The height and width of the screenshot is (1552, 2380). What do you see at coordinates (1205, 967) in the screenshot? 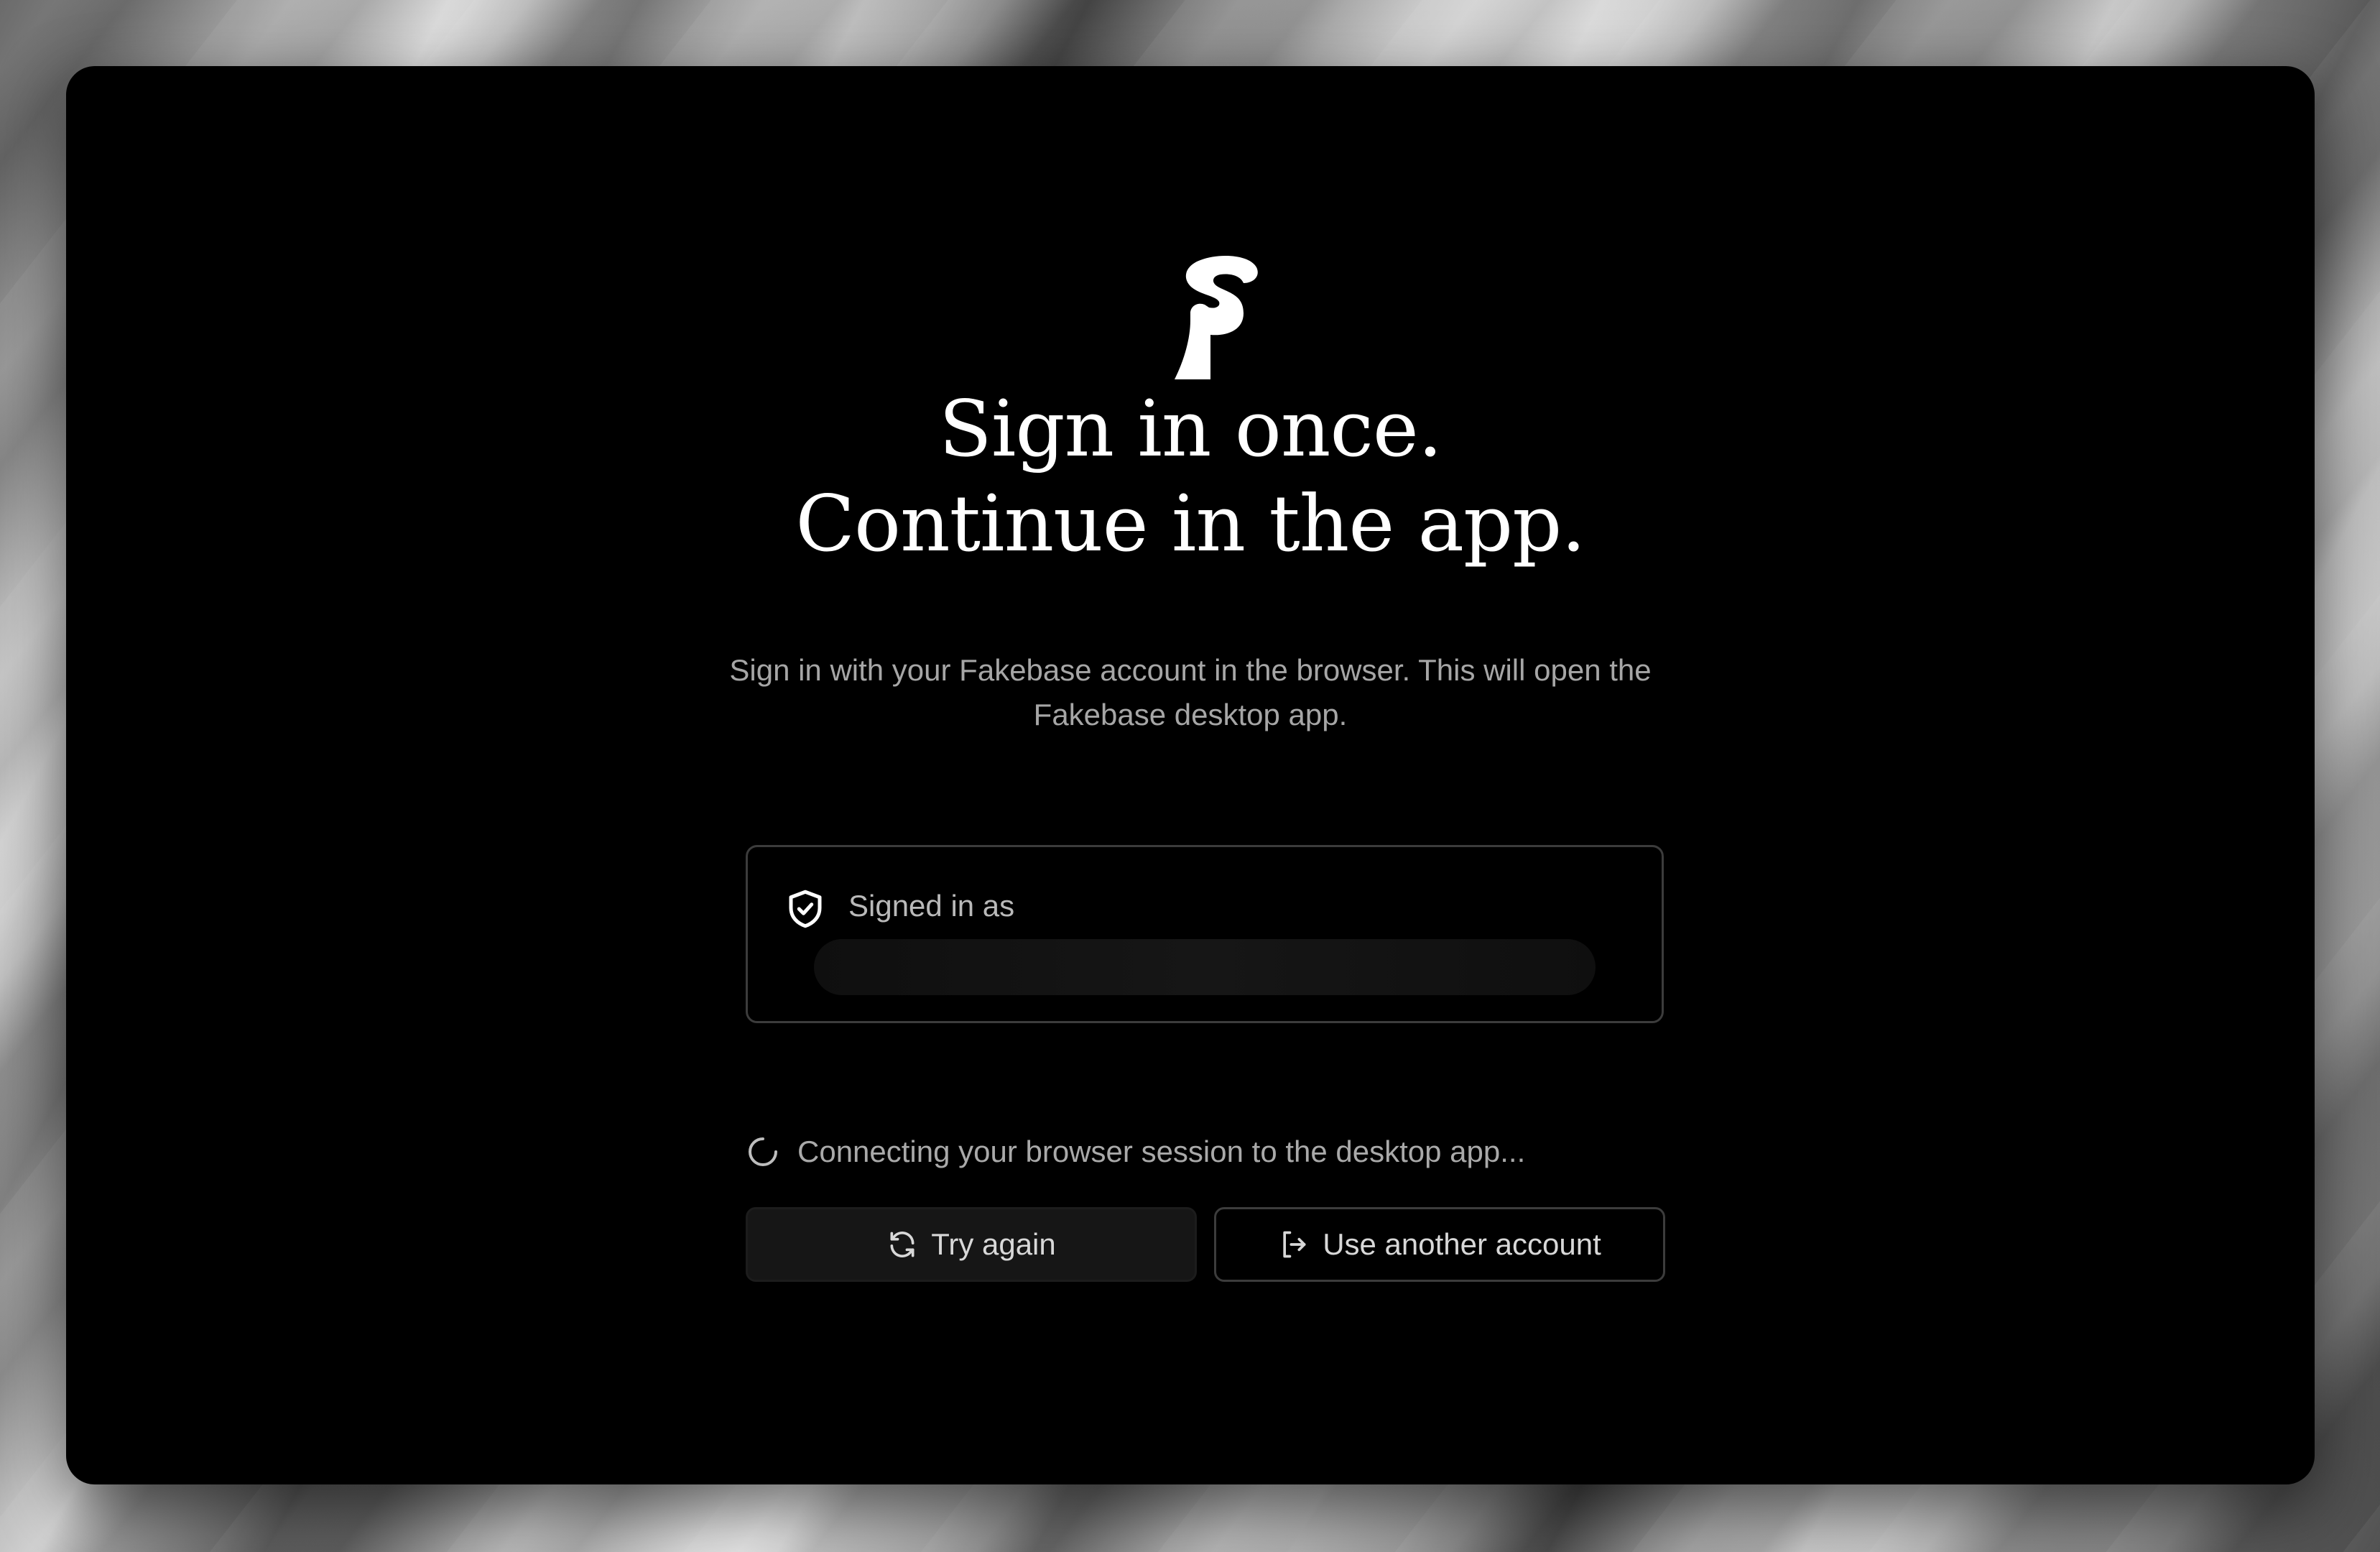
I see `account-email-placeholder` at bounding box center [1205, 967].